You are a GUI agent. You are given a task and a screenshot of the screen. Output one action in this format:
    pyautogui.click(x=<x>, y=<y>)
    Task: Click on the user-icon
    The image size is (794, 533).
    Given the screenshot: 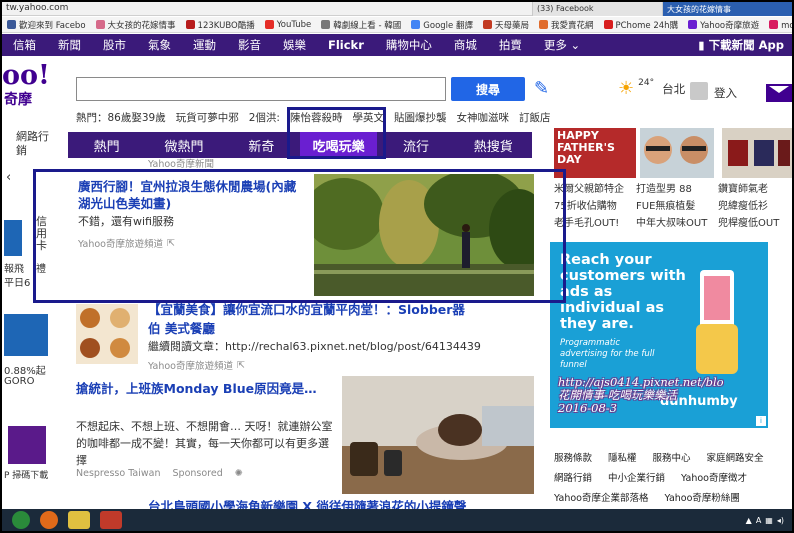 What is the action you would take?
    pyautogui.click(x=699, y=91)
    